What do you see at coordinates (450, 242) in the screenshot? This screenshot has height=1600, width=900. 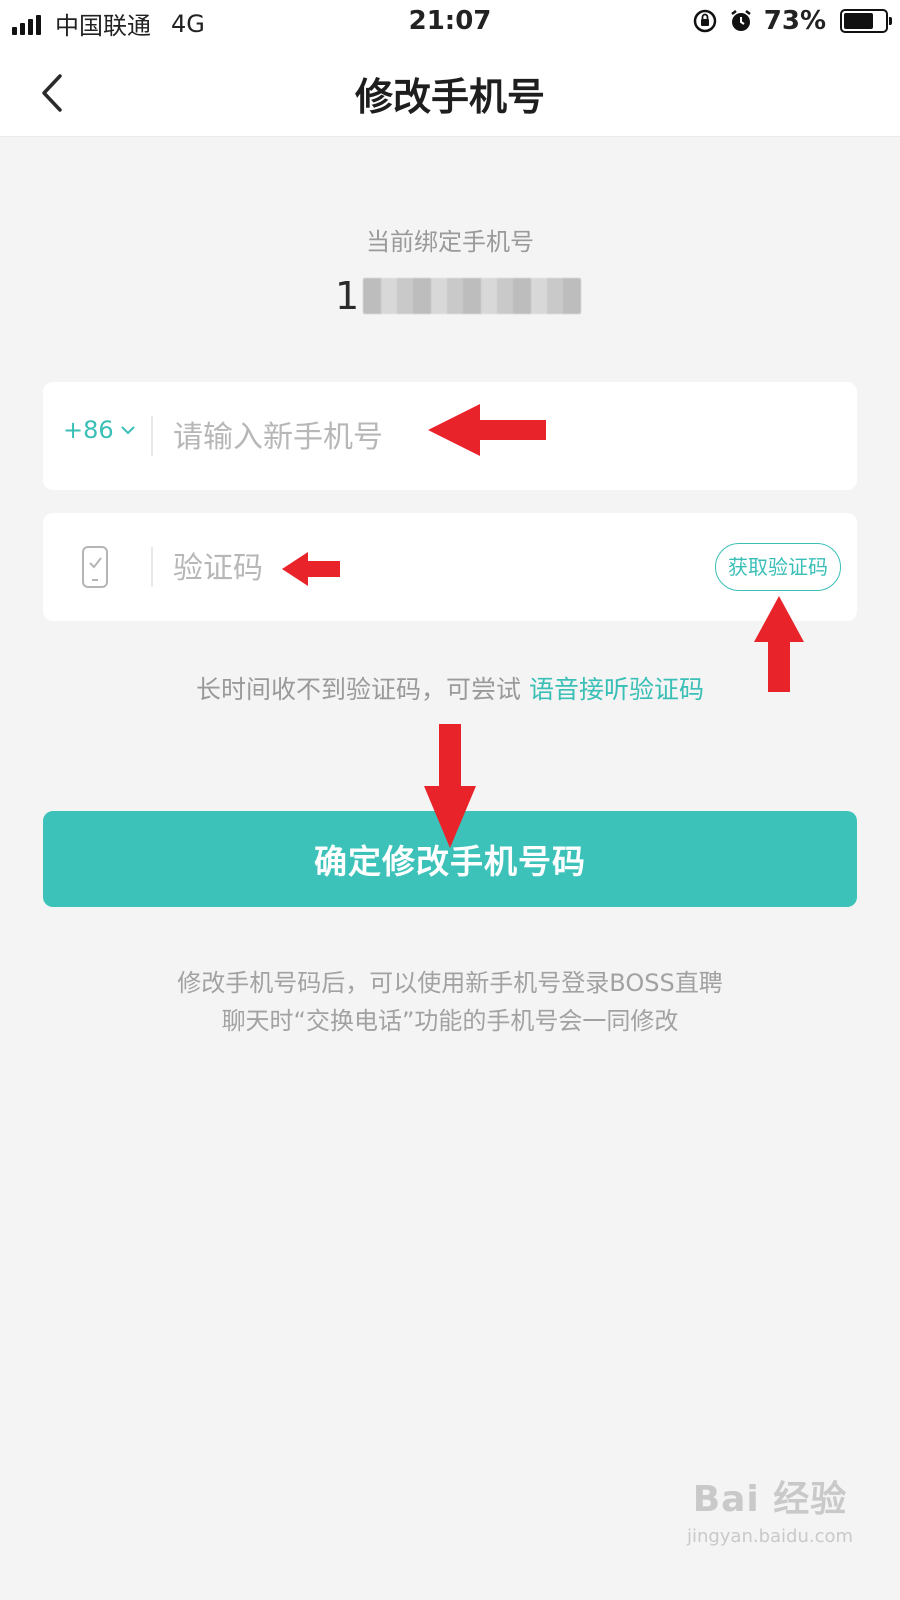 I see `current-number-label: 当前绑定手机号` at bounding box center [450, 242].